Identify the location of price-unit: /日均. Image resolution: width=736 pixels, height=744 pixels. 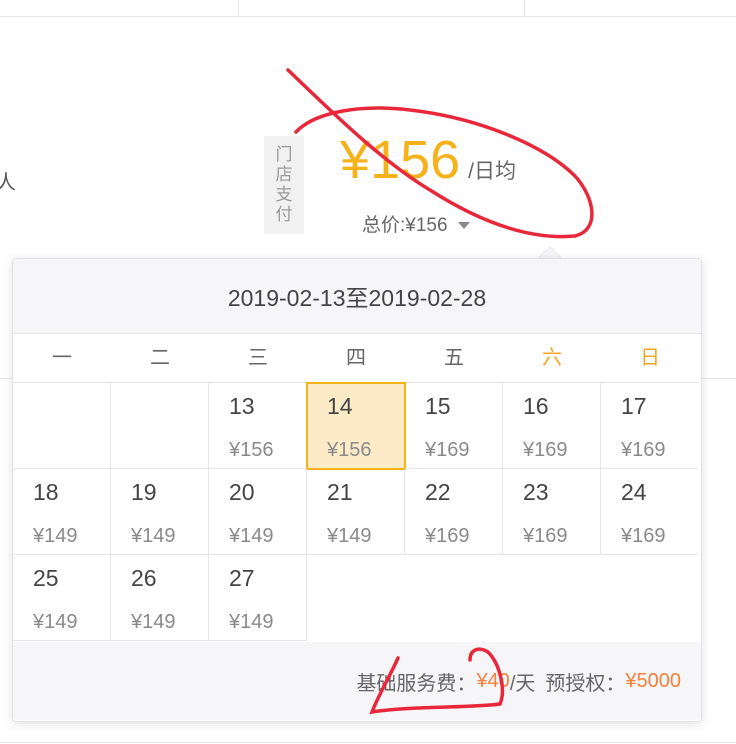
(492, 171).